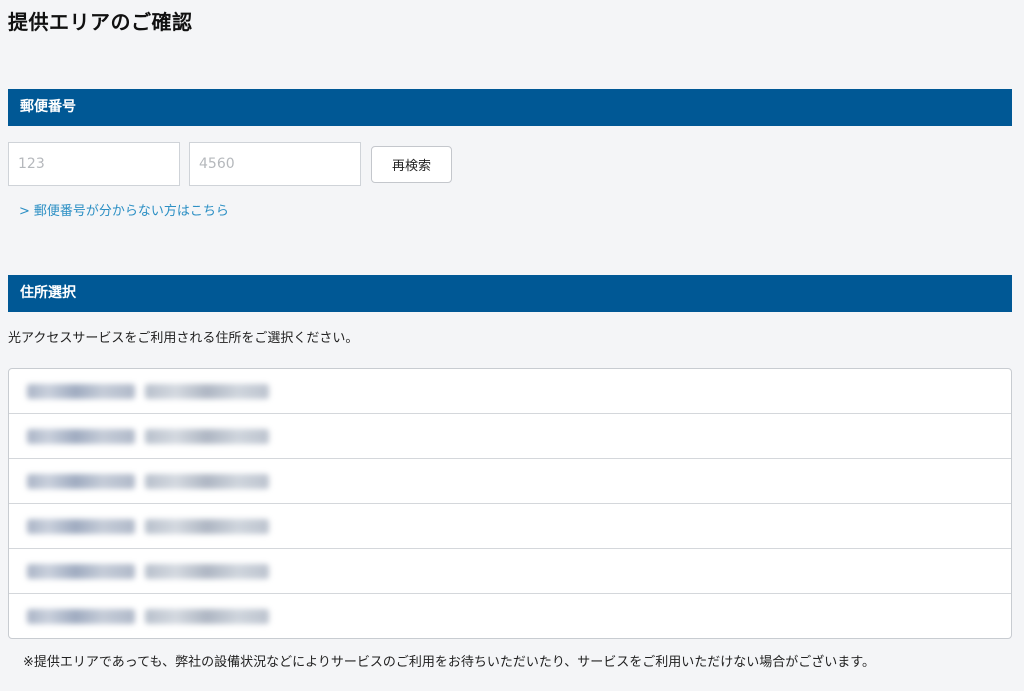 The width and height of the screenshot is (1024, 691). What do you see at coordinates (24, 211) in the screenshot?
I see `chevron-right-icon: >` at bounding box center [24, 211].